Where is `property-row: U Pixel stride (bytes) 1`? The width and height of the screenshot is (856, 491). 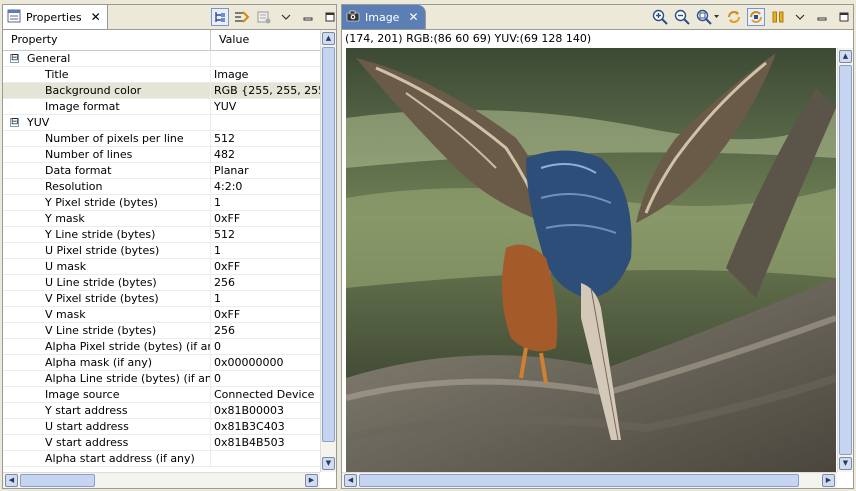 property-row: U Pixel stride (bytes) 1 is located at coordinates (161, 251).